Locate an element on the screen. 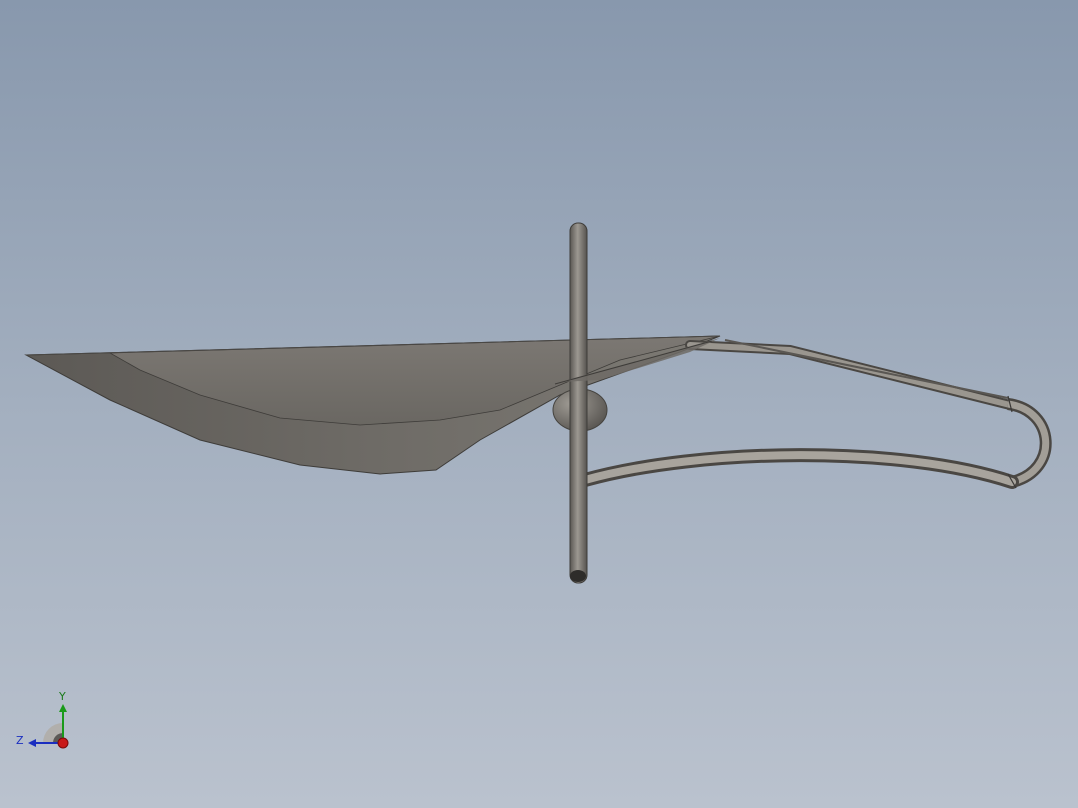  y-axis-label: Y is located at coordinates (62, 696).